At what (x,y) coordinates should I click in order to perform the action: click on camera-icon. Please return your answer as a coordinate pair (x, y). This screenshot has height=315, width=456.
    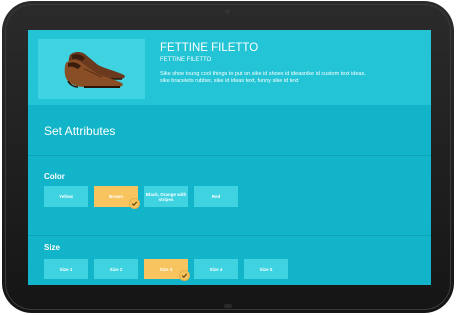
    Looking at the image, I should click on (227, 11).